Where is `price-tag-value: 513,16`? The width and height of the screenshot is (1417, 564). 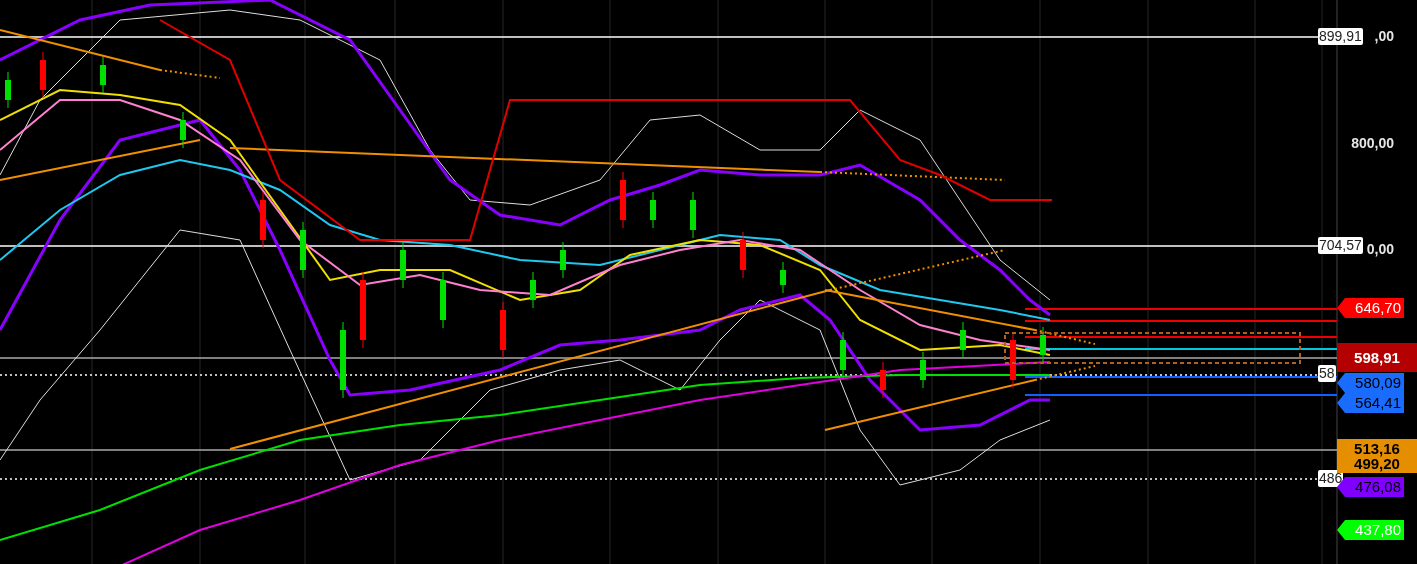 price-tag-value: 513,16 is located at coordinates (1377, 448).